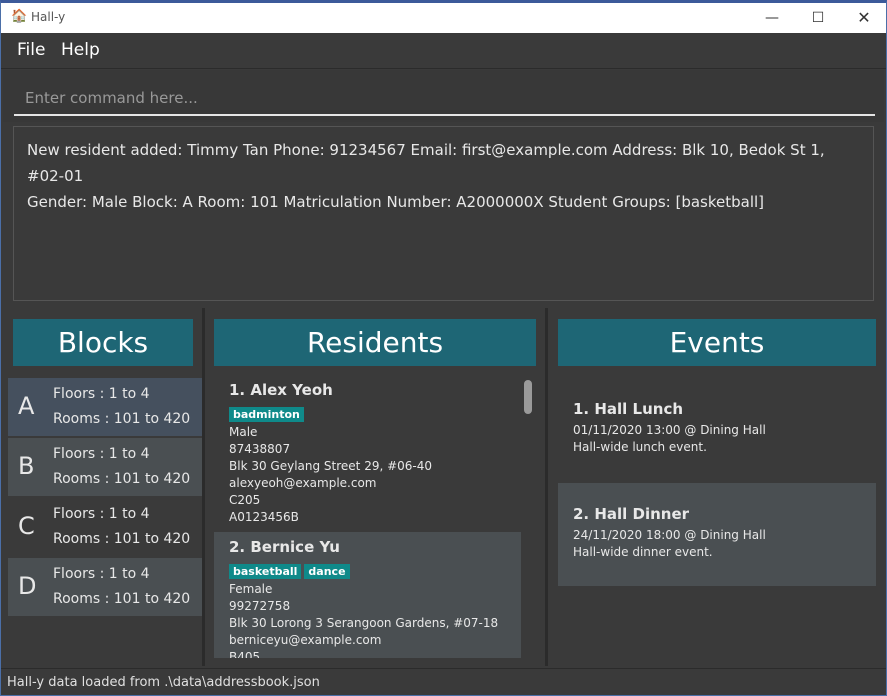  I want to click on blocks-header: Blocks, so click(103, 342).